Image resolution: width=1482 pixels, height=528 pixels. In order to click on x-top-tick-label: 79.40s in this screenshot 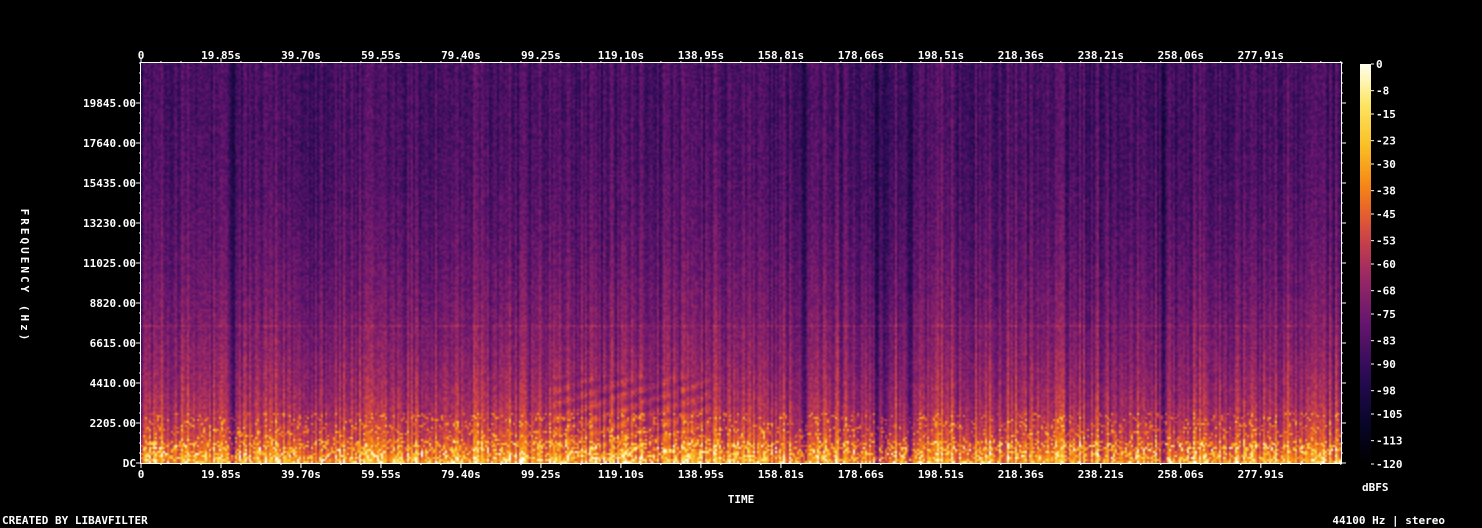, I will do `click(461, 55)`.